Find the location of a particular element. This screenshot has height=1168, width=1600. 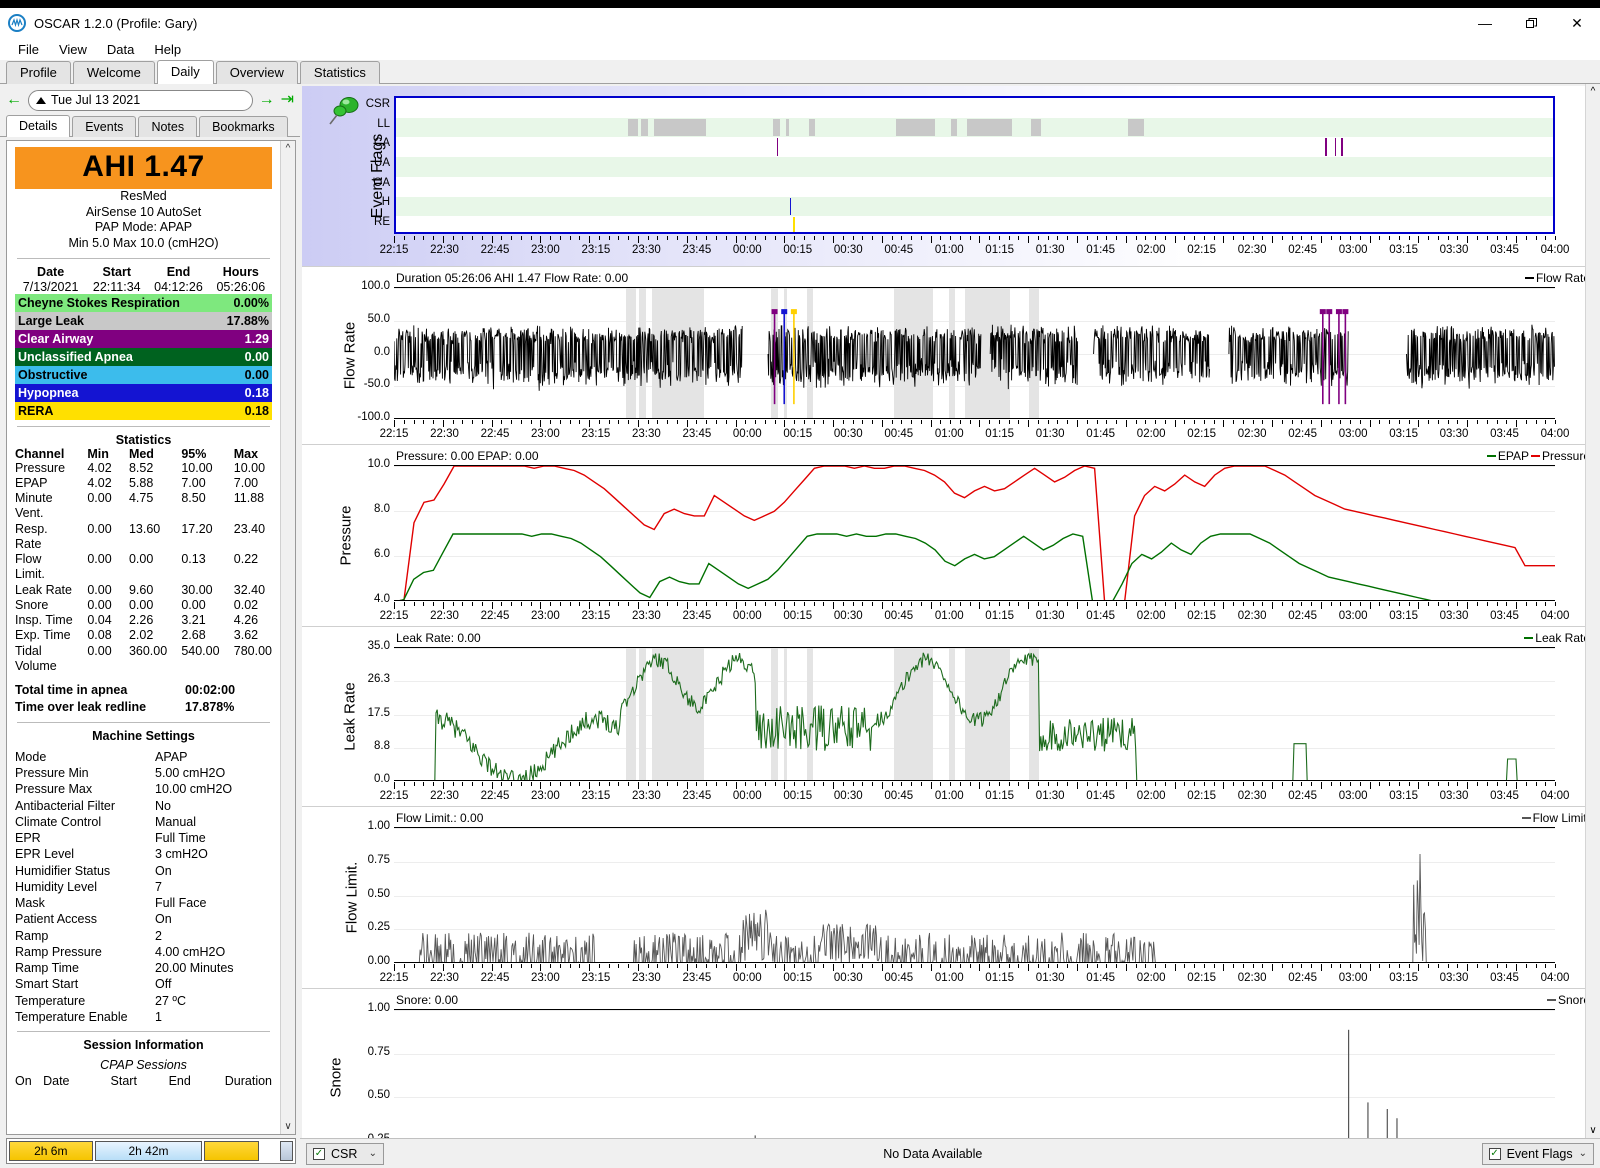

details-scrollbar: ^ ∨ is located at coordinates (287, 637).